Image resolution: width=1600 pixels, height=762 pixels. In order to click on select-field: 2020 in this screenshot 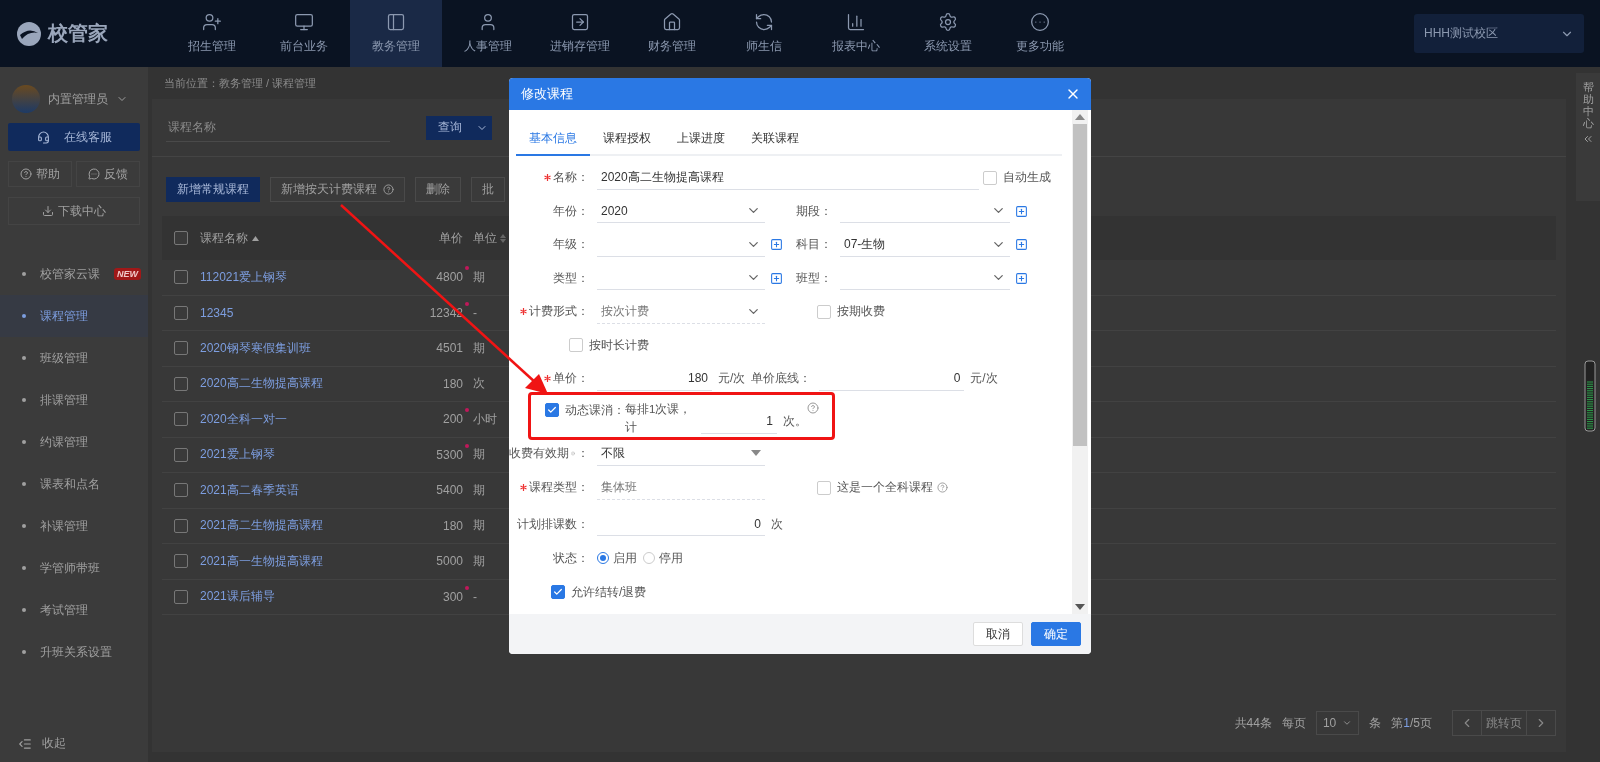, I will do `click(681, 211)`.